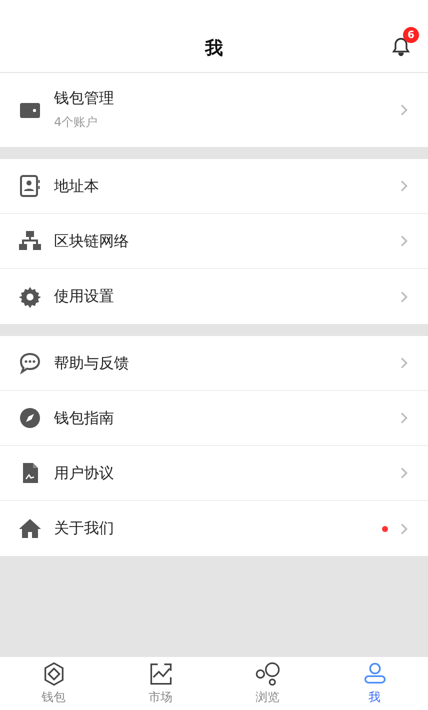 The height and width of the screenshot is (710, 428). What do you see at coordinates (214, 363) in the screenshot?
I see `menu-item: 帮助与反馈` at bounding box center [214, 363].